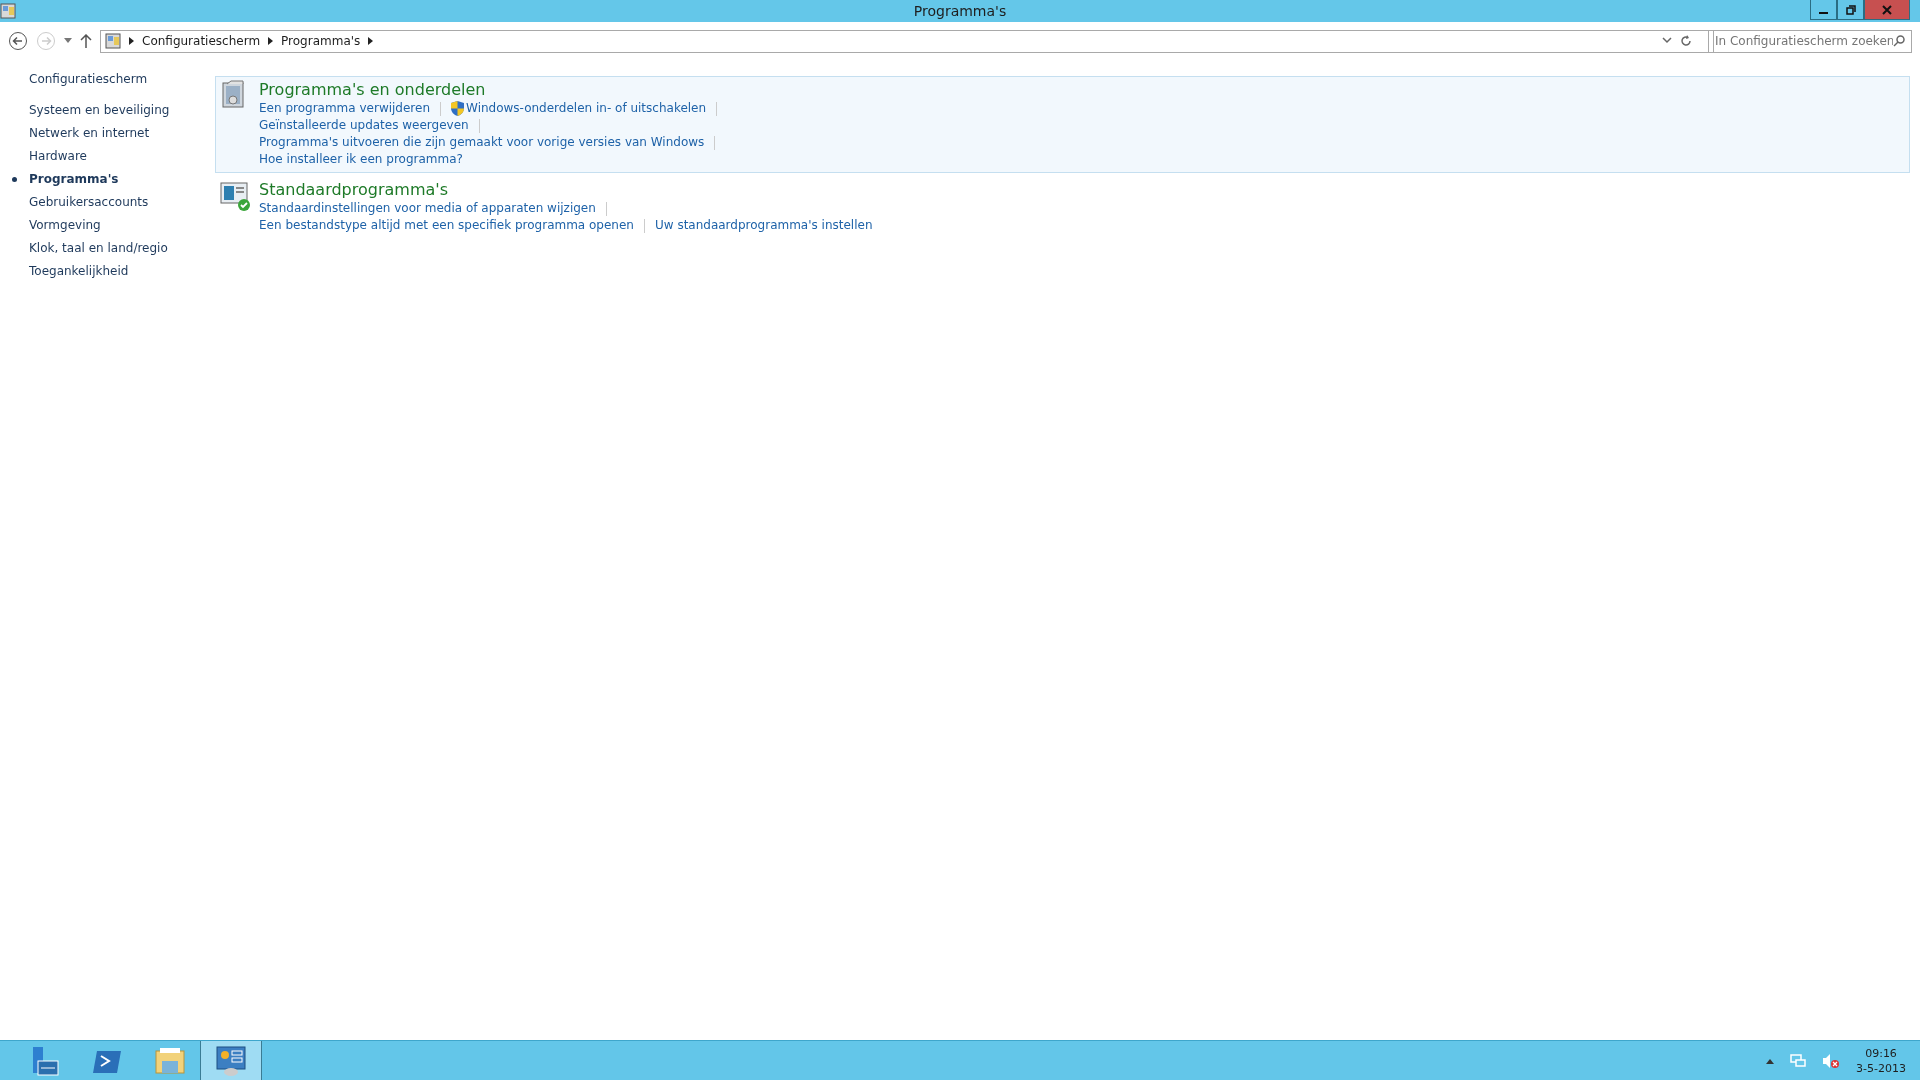  I want to click on back-icon, so click(18, 41).